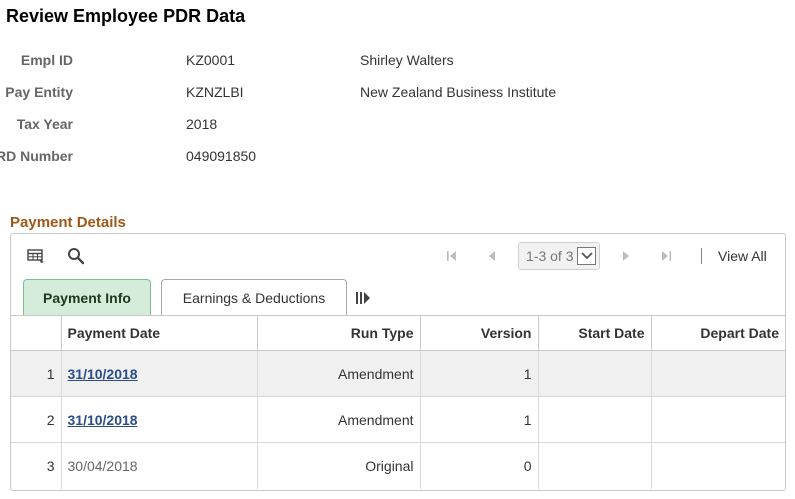 The width and height of the screenshot is (795, 499). What do you see at coordinates (36, 156) in the screenshot?
I see `ird-number-label: IRD Number` at bounding box center [36, 156].